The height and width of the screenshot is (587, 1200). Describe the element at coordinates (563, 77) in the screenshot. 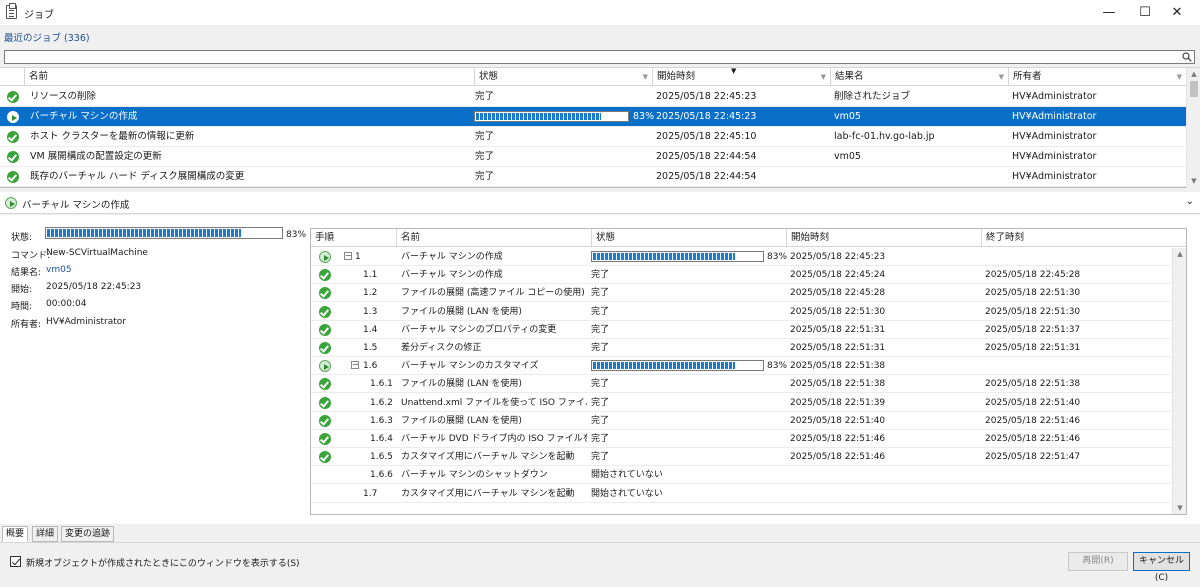

I see `column-status: 状態 ▼` at that location.